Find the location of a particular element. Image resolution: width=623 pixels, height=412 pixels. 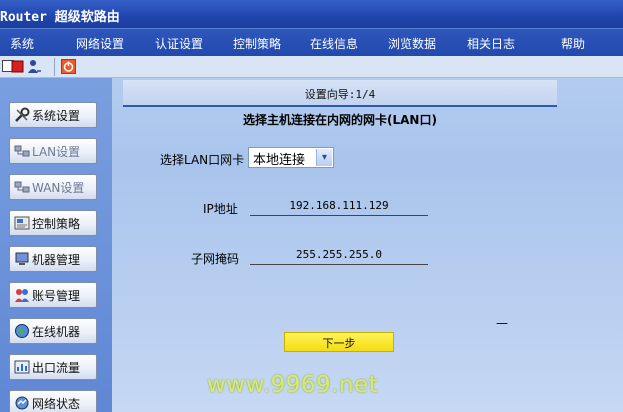

users-icon is located at coordinates (22, 295).